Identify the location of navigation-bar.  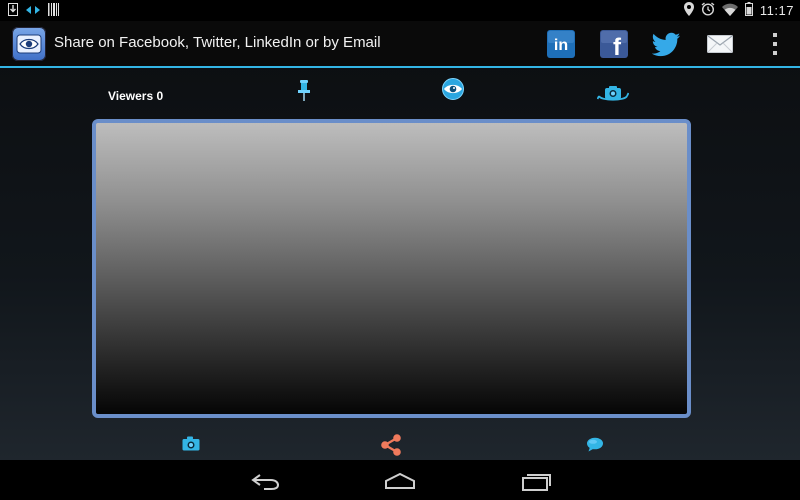
(400, 480).